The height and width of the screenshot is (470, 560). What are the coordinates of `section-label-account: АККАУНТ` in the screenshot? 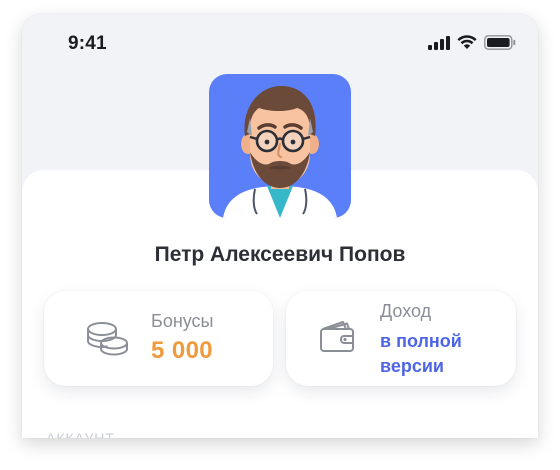 It's located at (80, 434).